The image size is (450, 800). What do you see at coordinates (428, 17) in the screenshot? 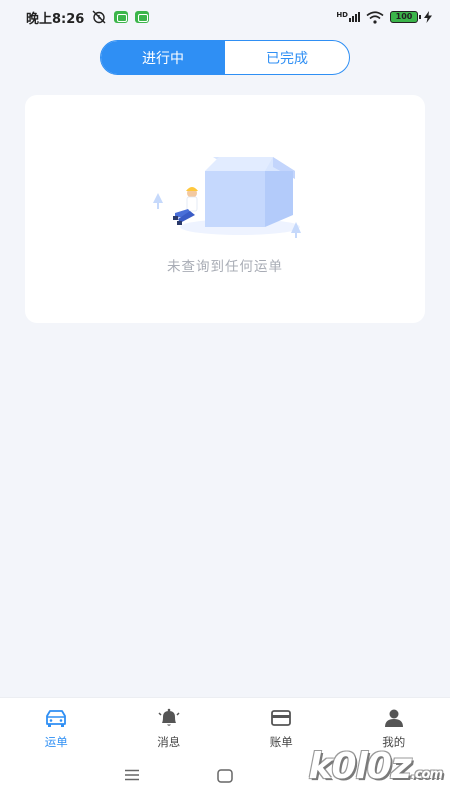
I see `charging-icon` at bounding box center [428, 17].